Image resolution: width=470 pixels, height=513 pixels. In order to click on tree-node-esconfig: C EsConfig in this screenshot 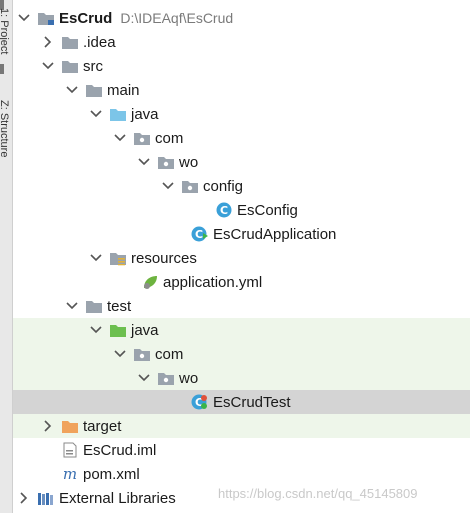, I will do `click(241, 210)`.